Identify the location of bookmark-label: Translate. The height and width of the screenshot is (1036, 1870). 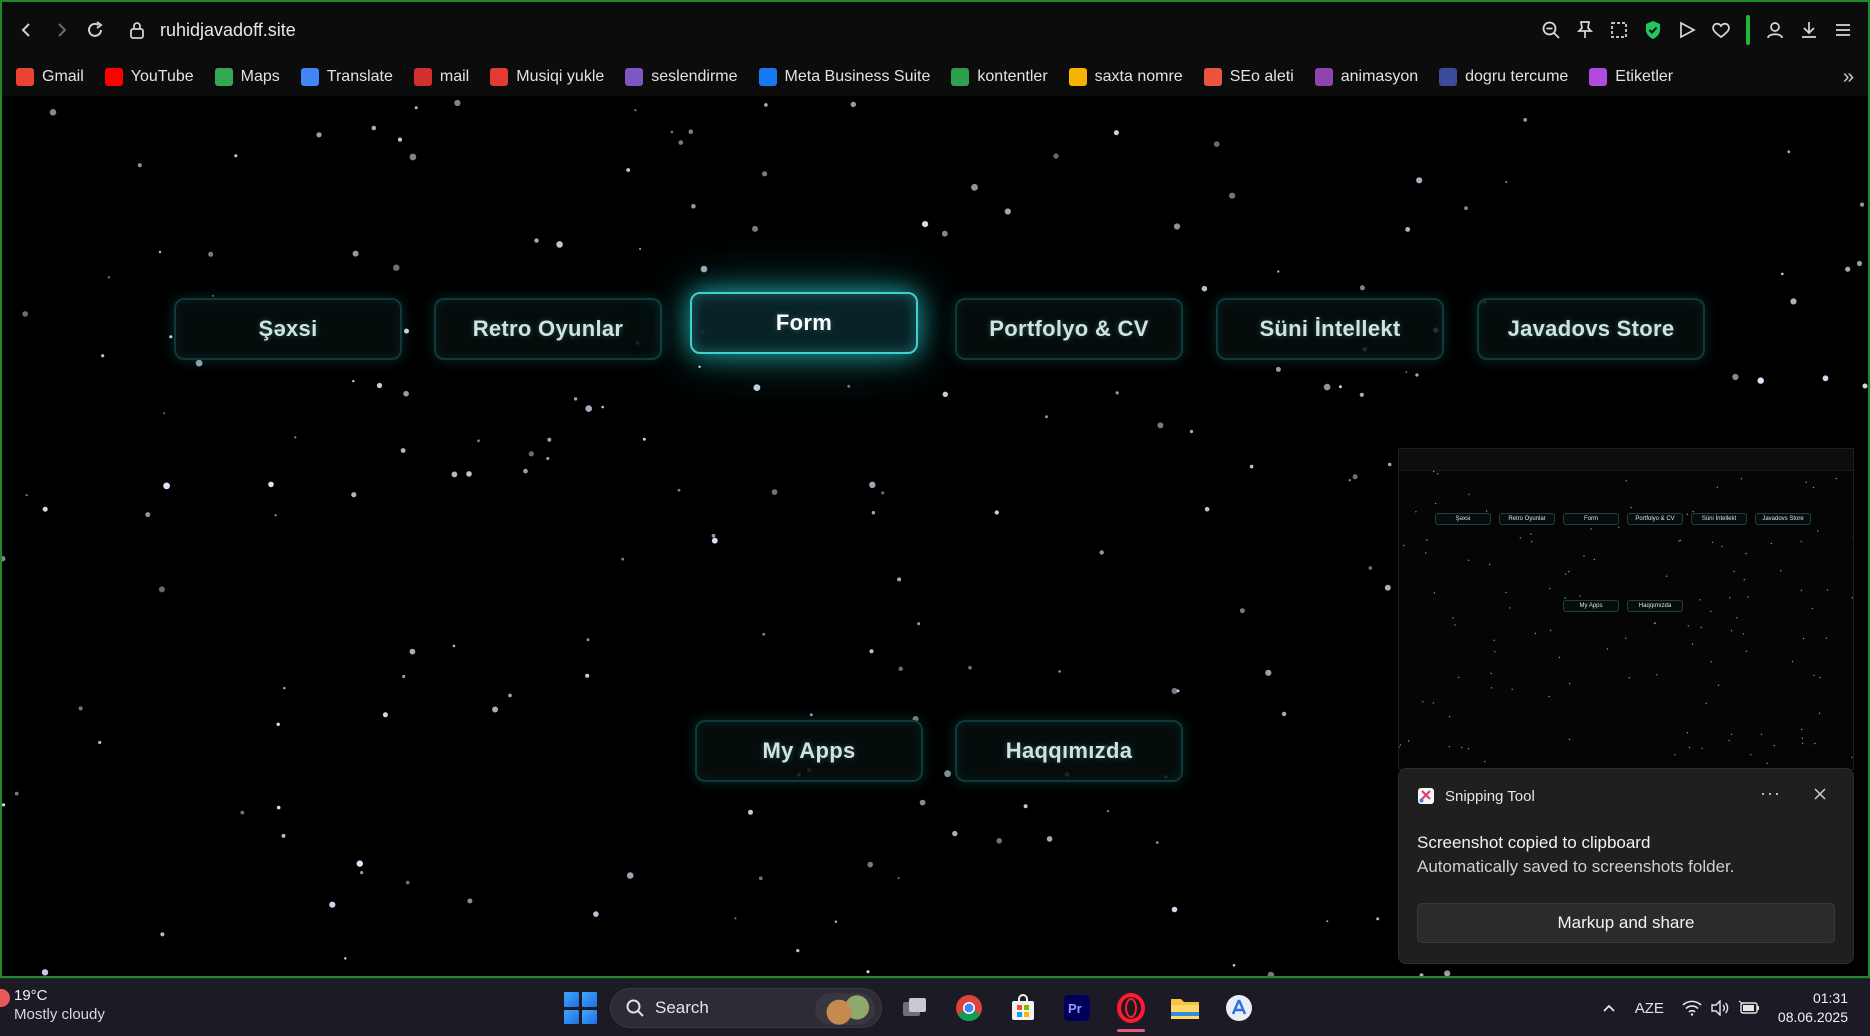
(359, 76).